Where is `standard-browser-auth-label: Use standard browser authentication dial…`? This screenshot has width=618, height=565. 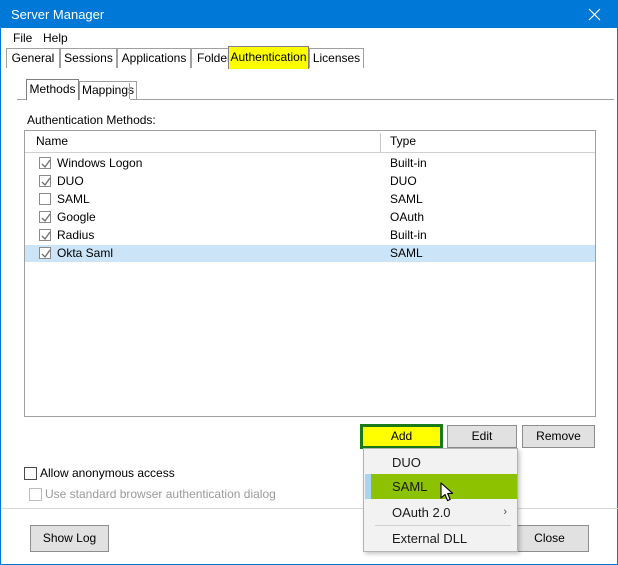 standard-browser-auth-label: Use standard browser authentication dial… is located at coordinates (160, 494).